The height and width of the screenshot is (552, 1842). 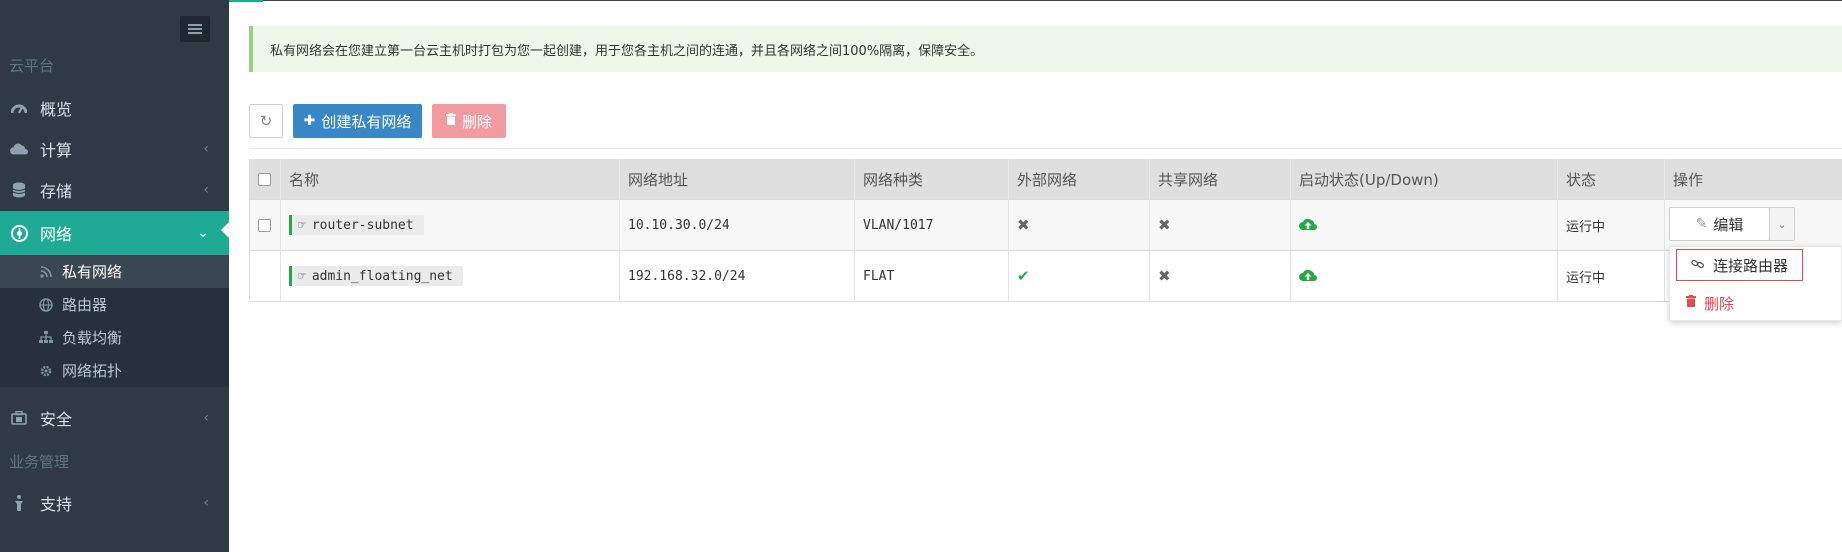 I want to click on trash-icon, so click(x=450, y=121).